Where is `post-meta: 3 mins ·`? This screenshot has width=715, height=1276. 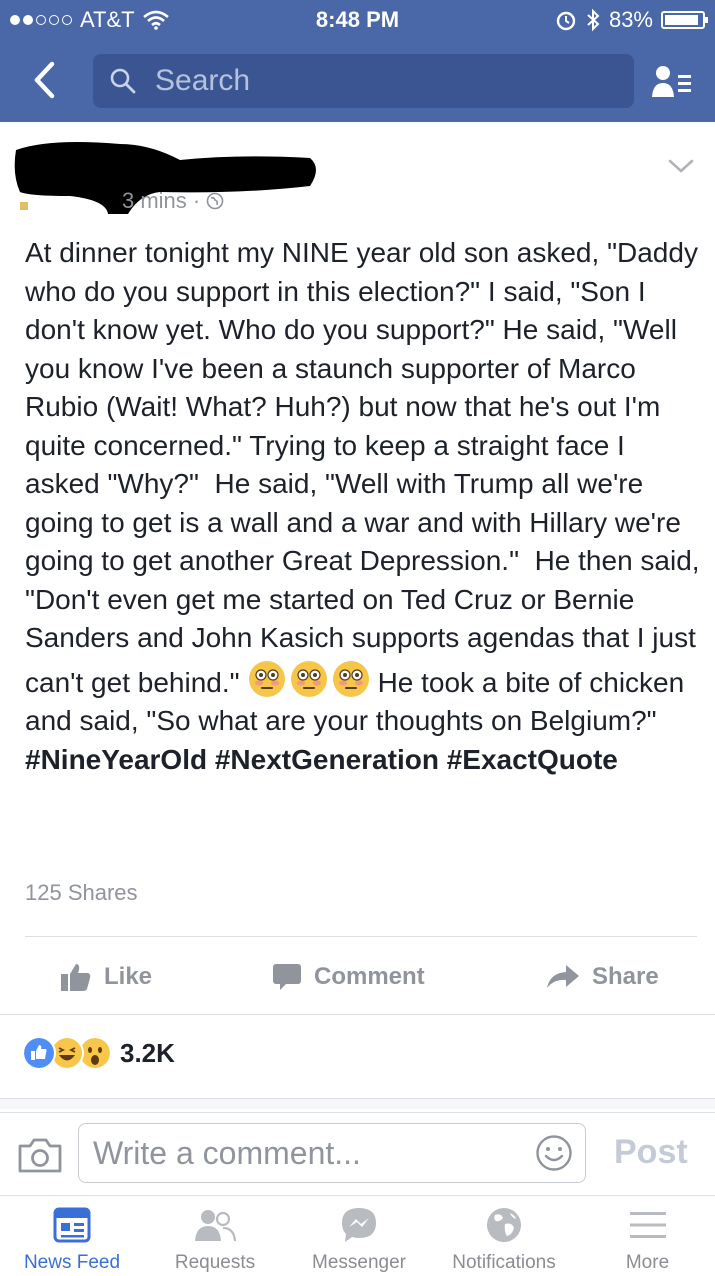
post-meta: 3 mins · is located at coordinates (173, 201).